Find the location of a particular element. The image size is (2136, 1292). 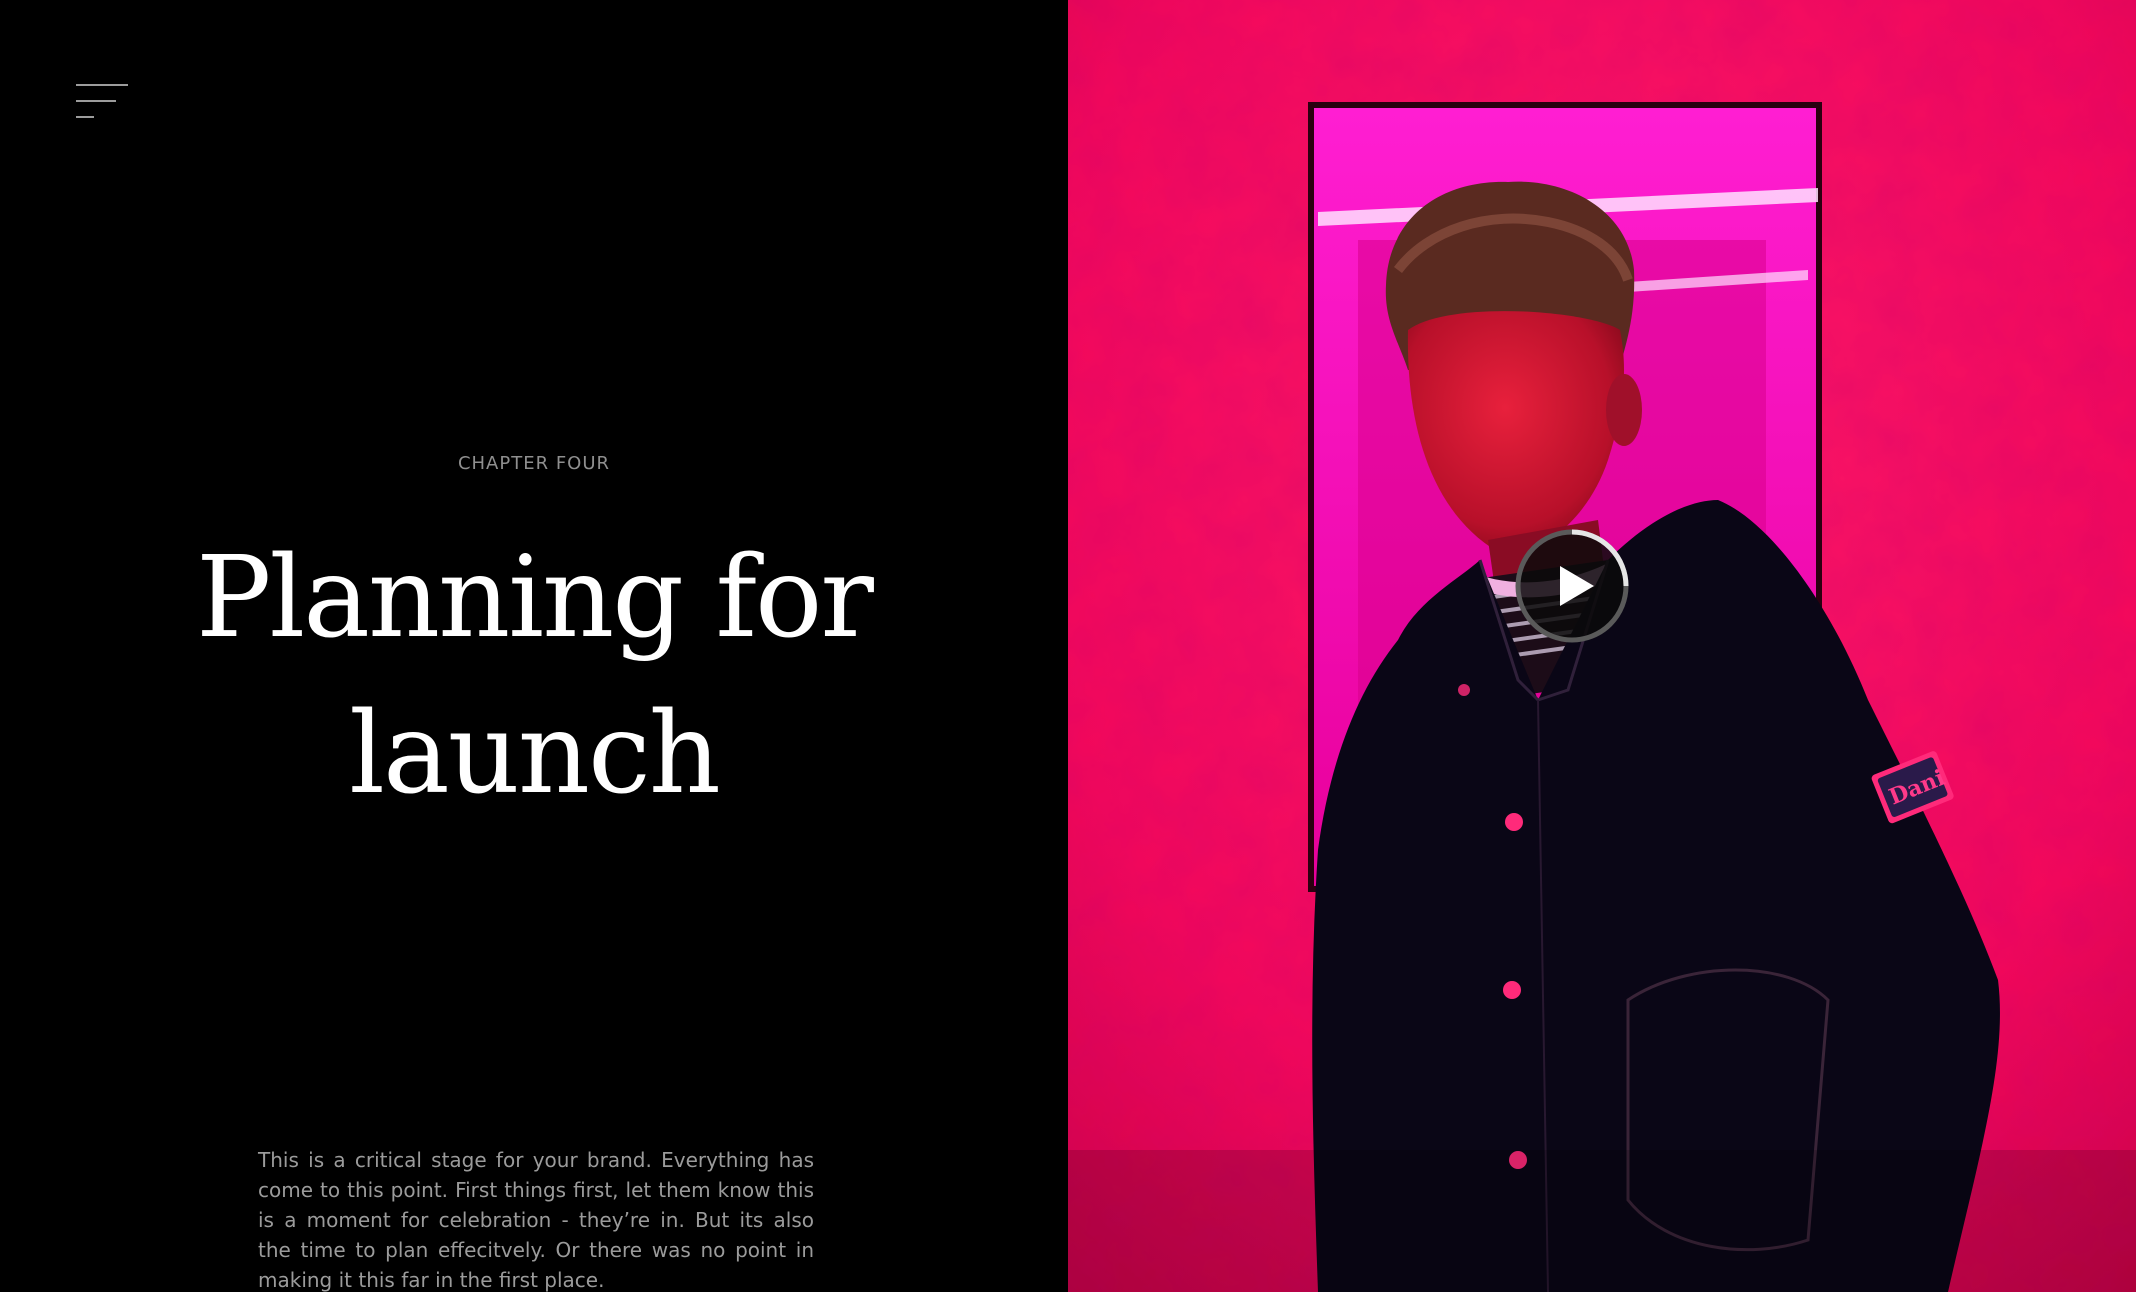

hamburger-menu-button is located at coordinates (103, 101).